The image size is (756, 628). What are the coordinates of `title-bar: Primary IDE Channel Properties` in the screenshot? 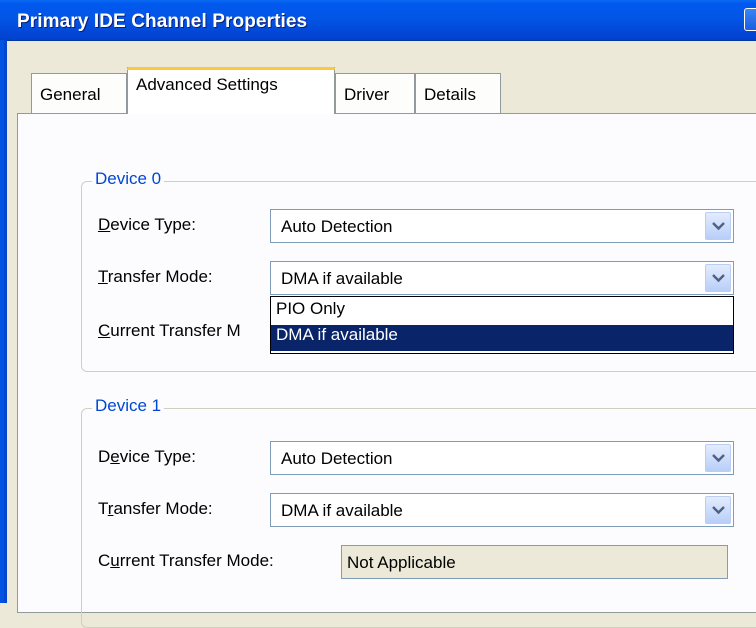 It's located at (378, 20).